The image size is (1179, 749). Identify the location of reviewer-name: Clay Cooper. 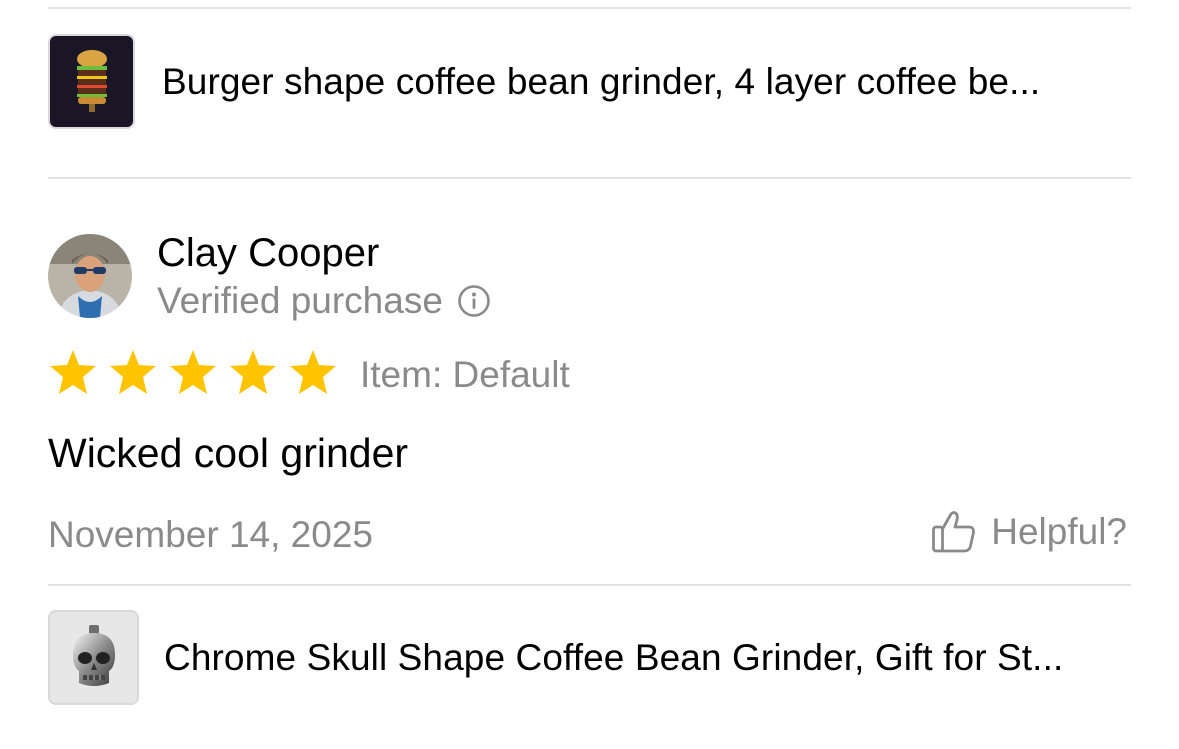
(268, 253).